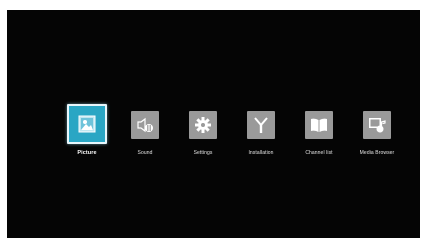 The width and height of the screenshot is (427, 246). I want to click on installation-tile, so click(261, 125).